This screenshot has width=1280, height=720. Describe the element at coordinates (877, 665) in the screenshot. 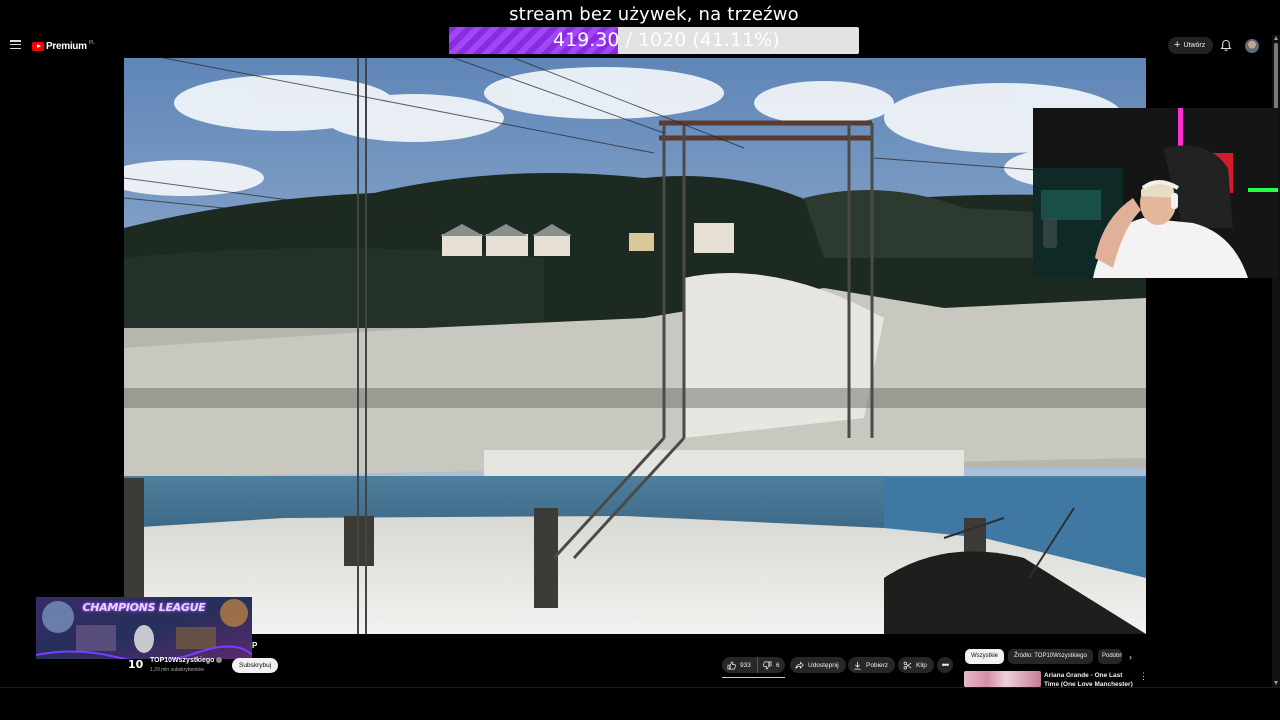

I see `download-label: Pobierz` at that location.